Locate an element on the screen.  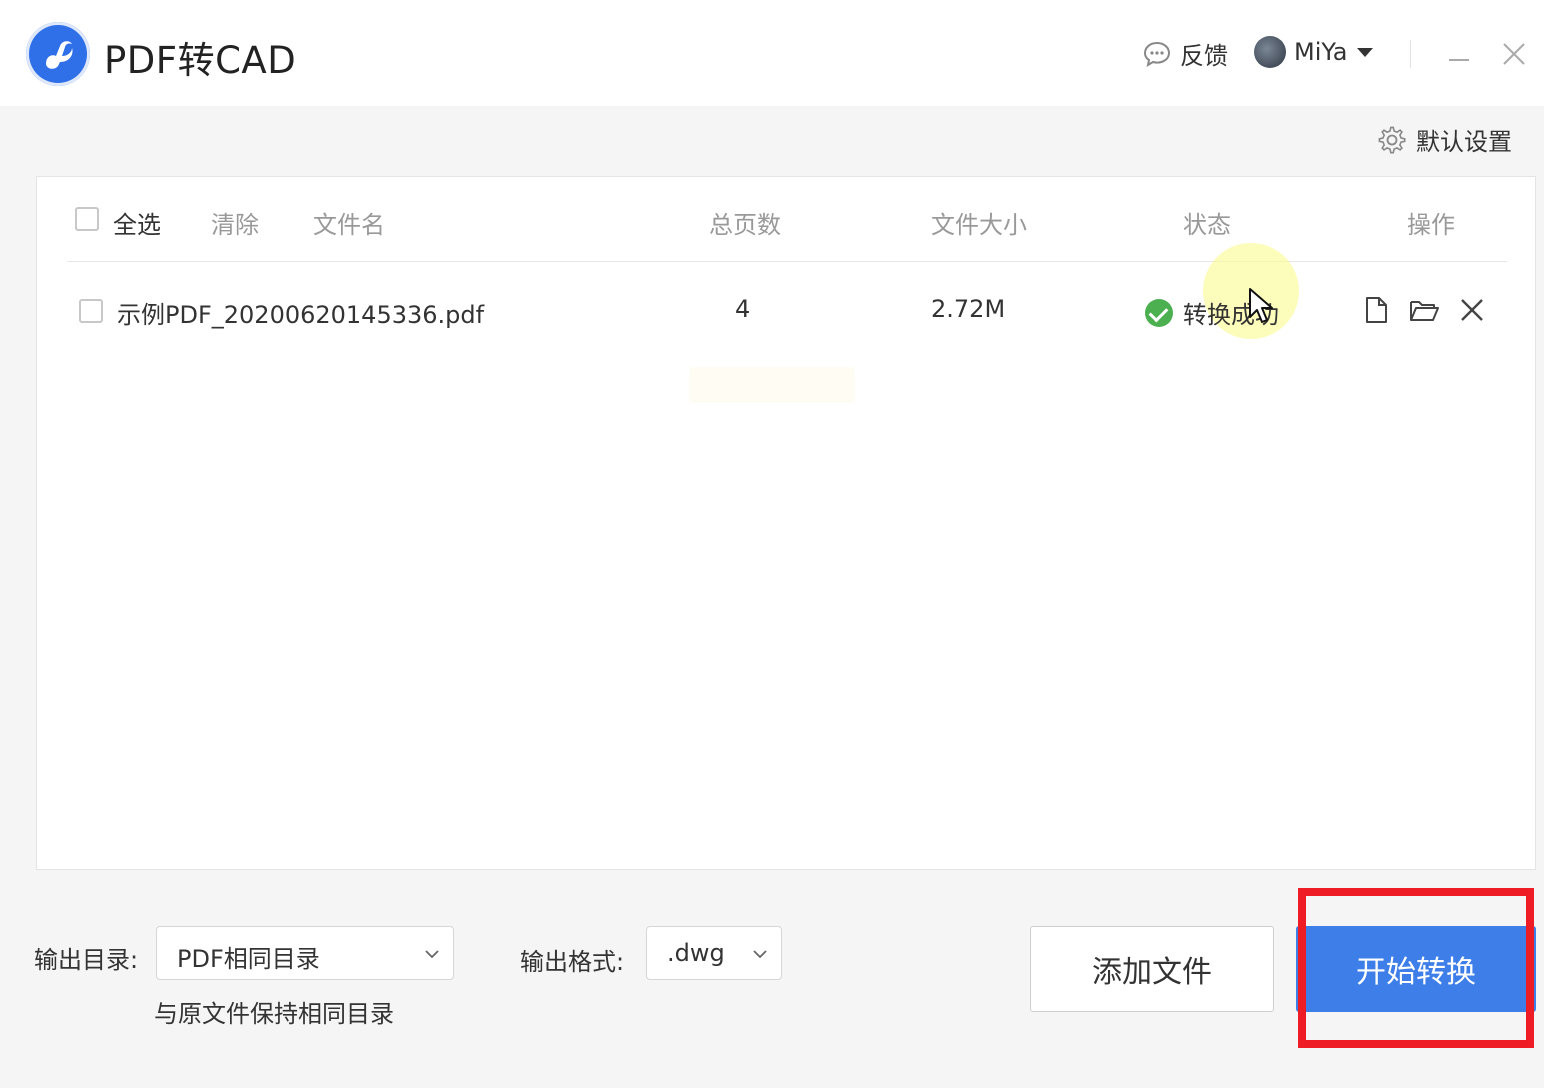
app-title: PDF转CAD is located at coordinates (200, 60).